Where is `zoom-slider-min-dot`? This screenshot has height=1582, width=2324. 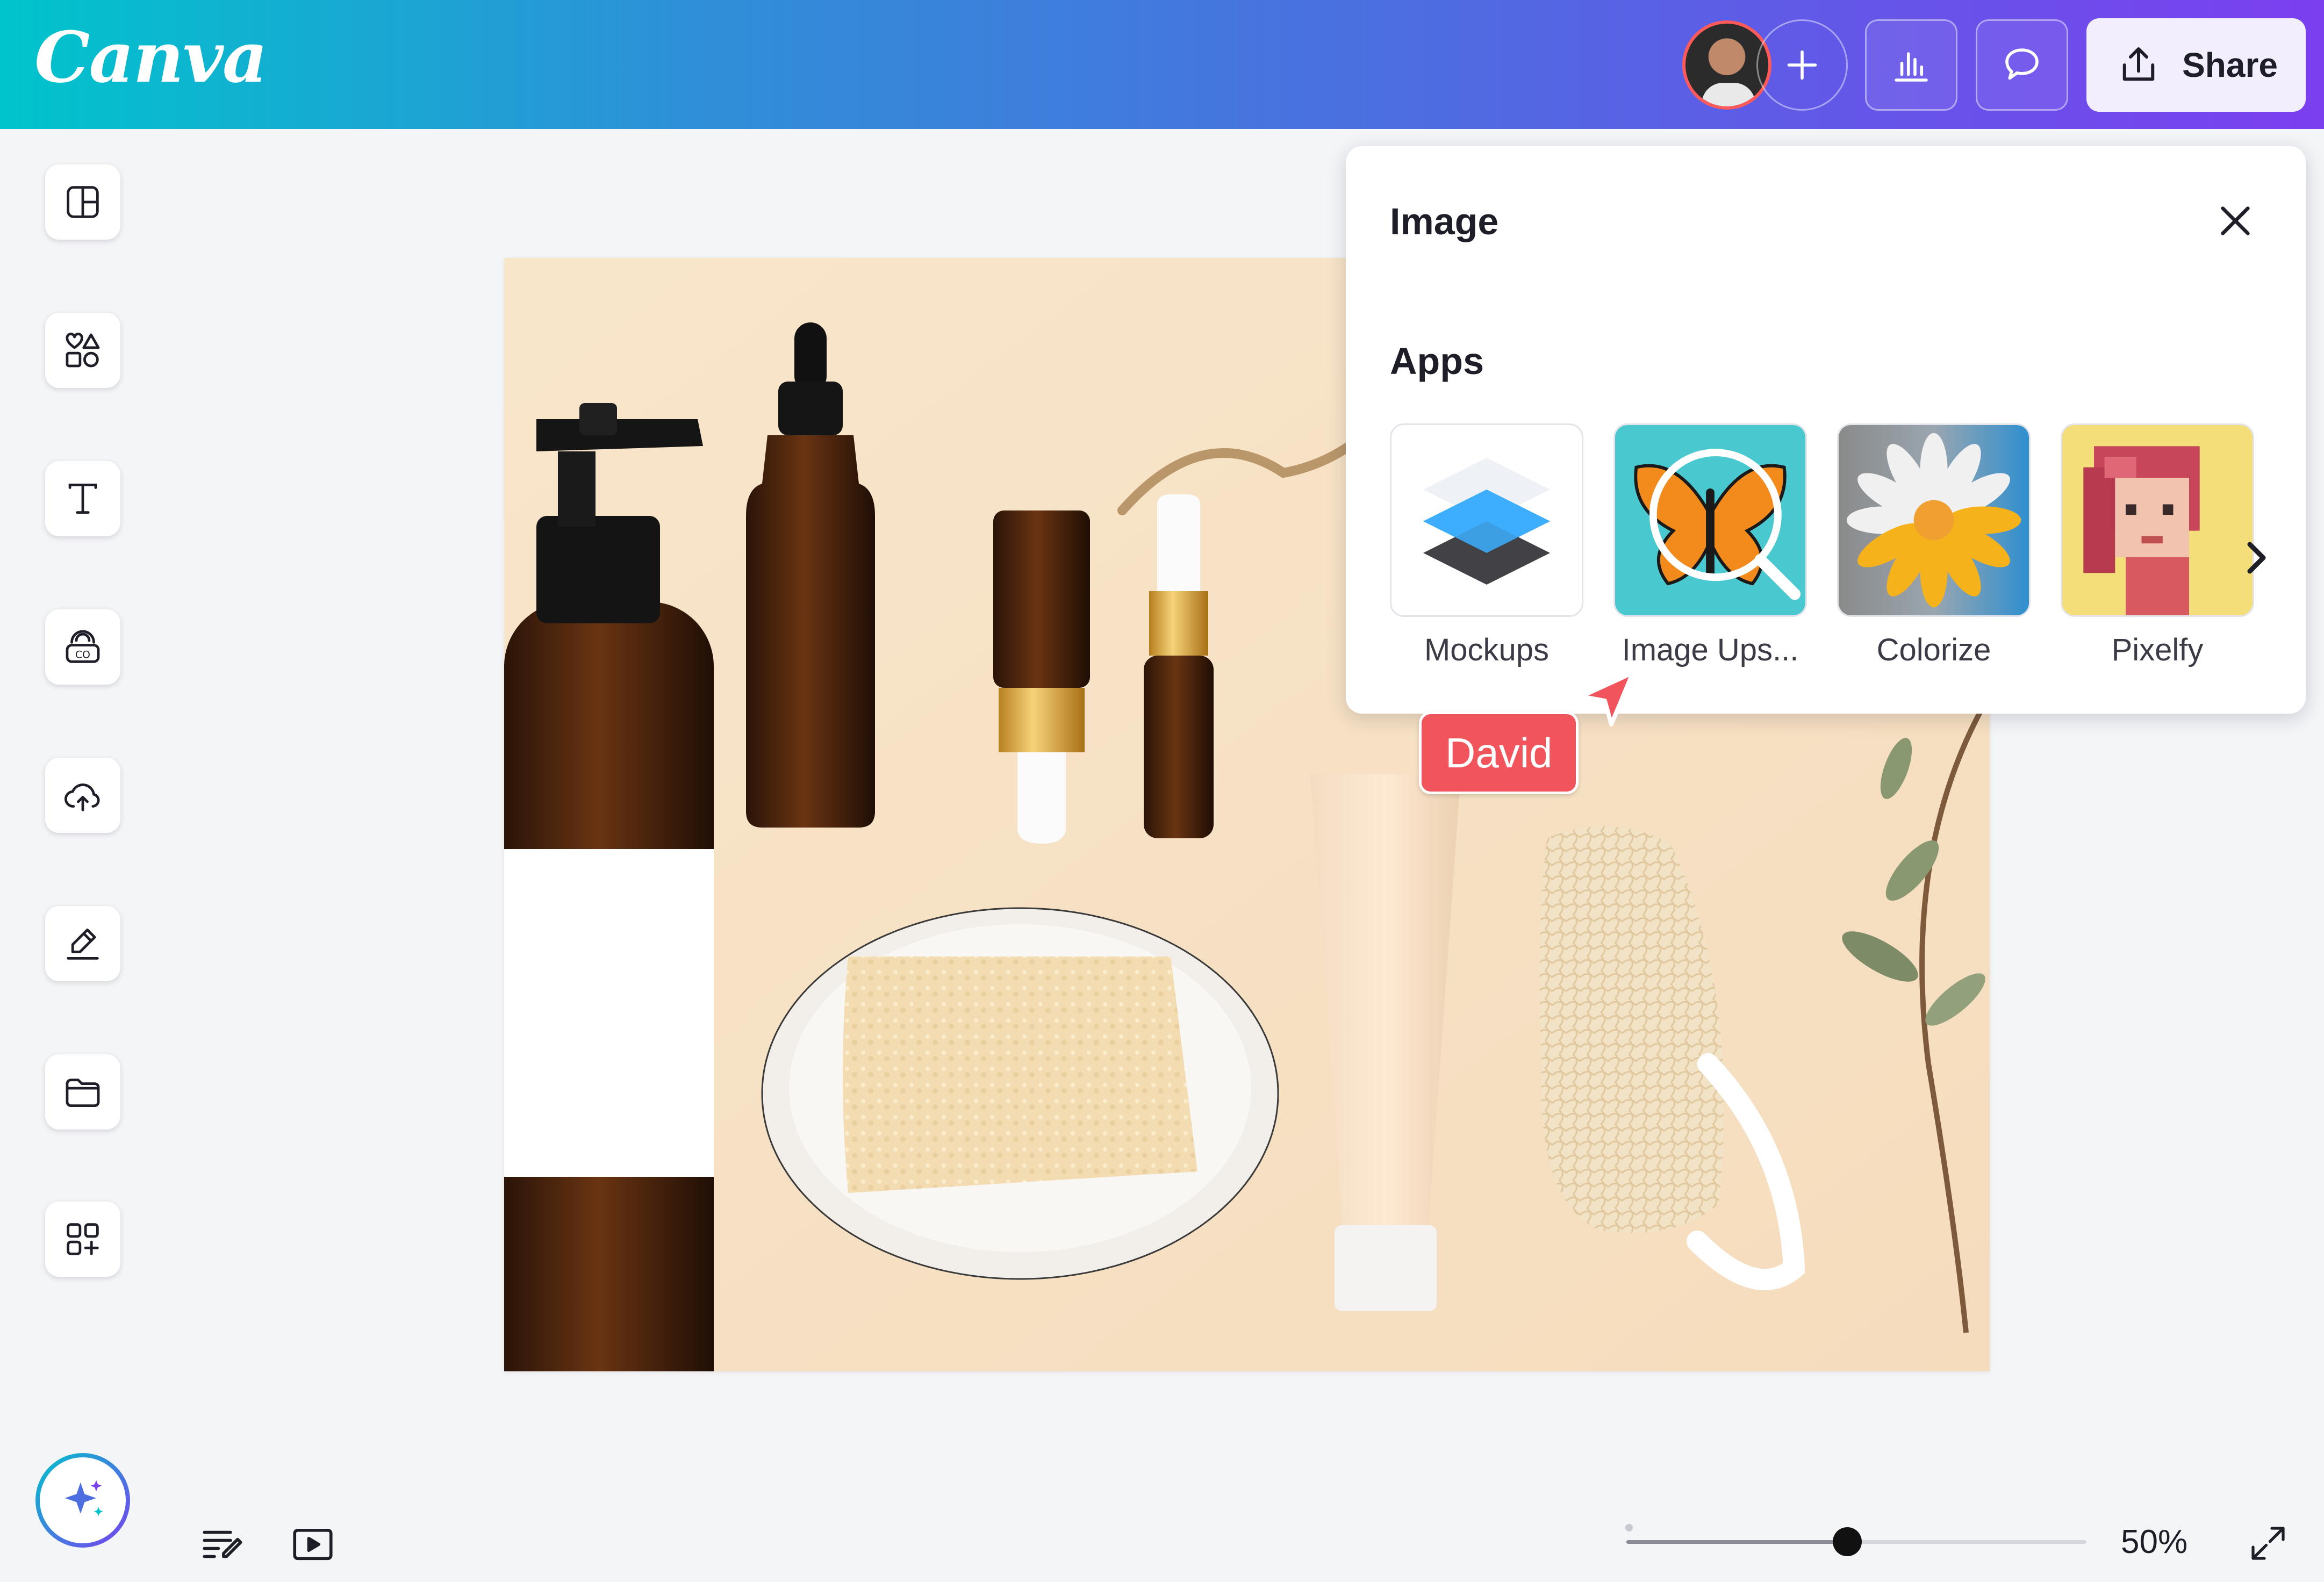
zoom-slider-min-dot is located at coordinates (1629, 1527).